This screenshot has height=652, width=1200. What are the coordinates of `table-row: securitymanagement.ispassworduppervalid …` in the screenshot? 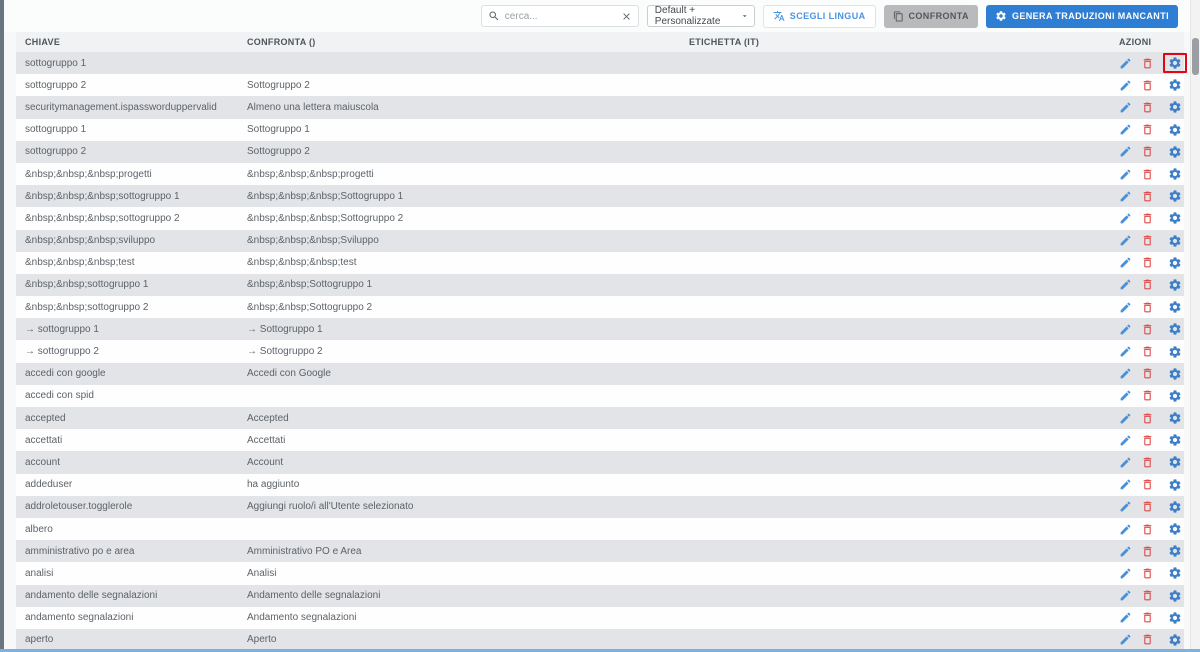 It's located at (601, 107).